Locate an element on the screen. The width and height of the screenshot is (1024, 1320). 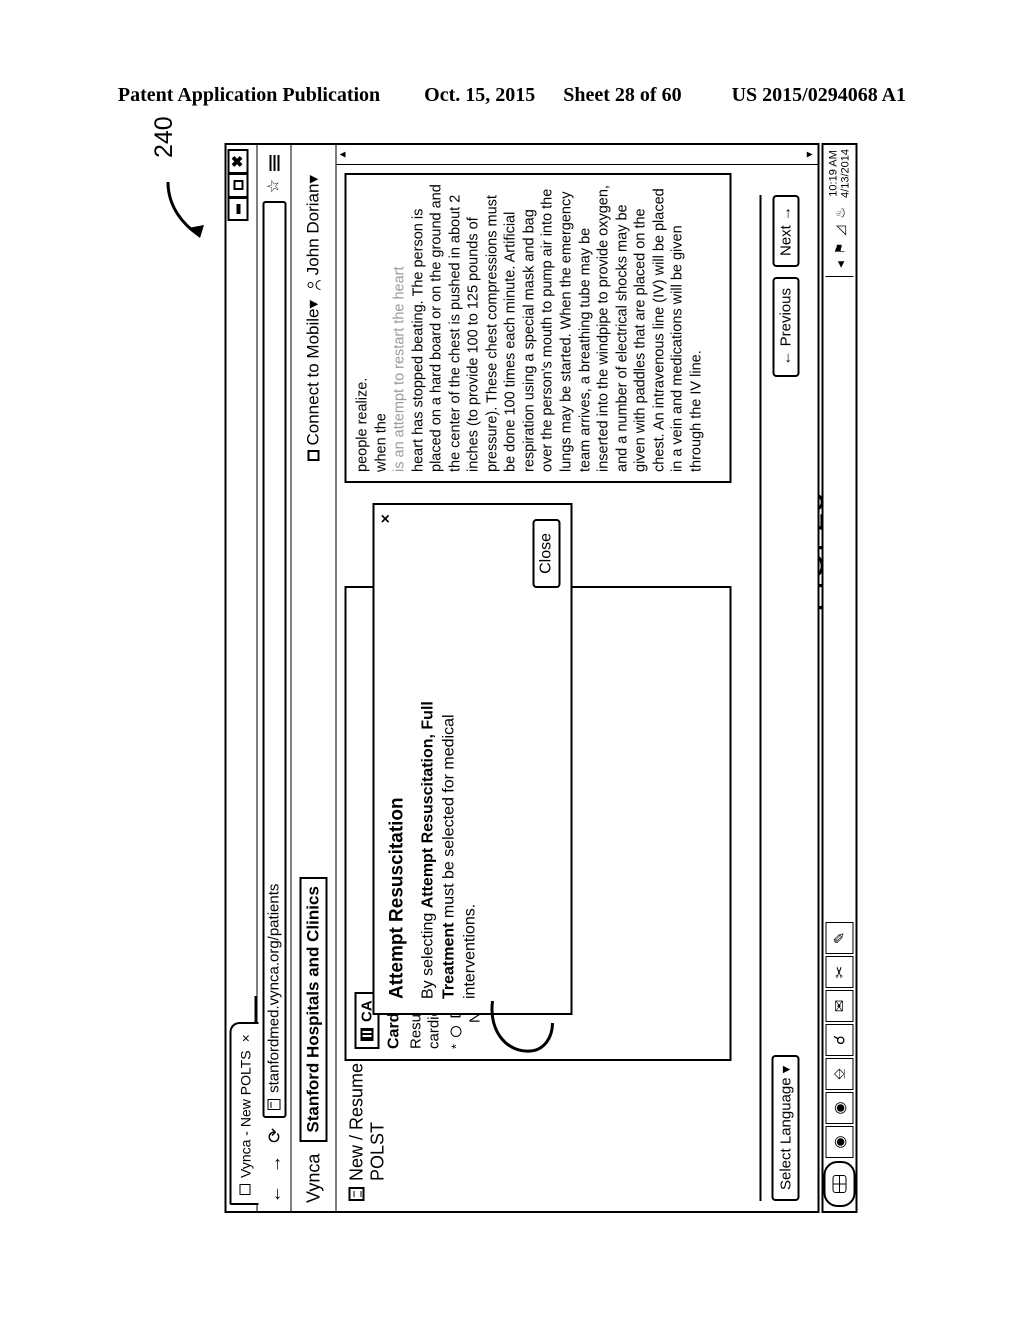
patent-sheet: Sheet 28 of 60 is located at coordinates (622, 95).